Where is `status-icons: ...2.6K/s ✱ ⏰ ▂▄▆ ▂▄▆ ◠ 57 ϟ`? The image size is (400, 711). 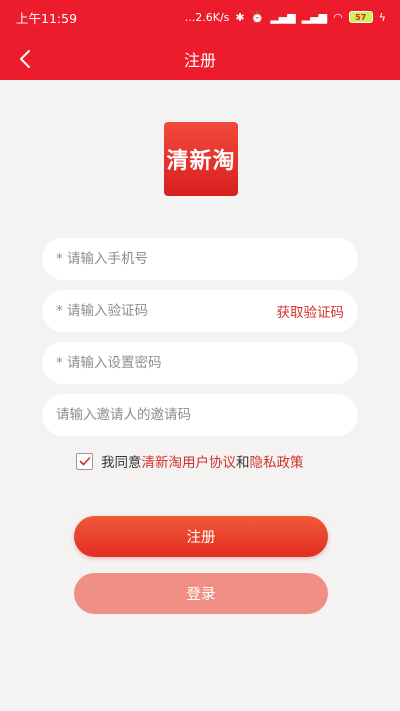
status-icons: ...2.6K/s ✱ ⏰ ▂▄▆ ▂▄▆ ◠ 57 ϟ is located at coordinates (285, 17).